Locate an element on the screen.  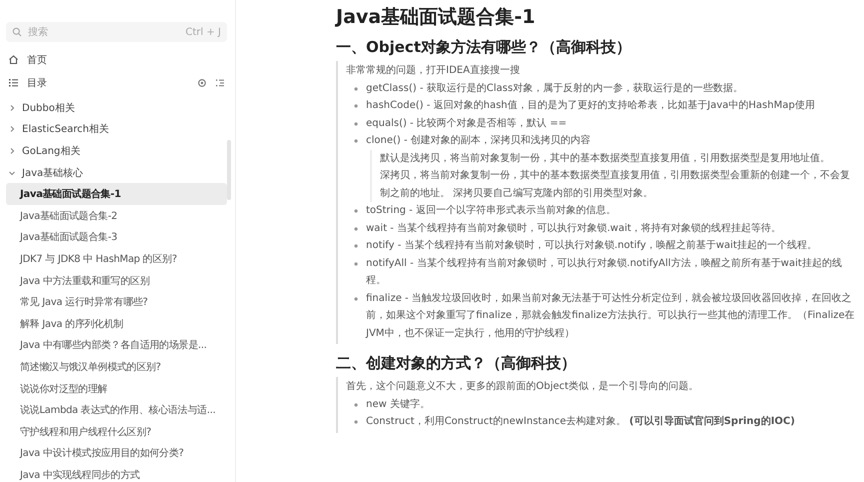
section-heading: 一、Object对象方法有哪些？（高御科技） is located at coordinates (484, 47).